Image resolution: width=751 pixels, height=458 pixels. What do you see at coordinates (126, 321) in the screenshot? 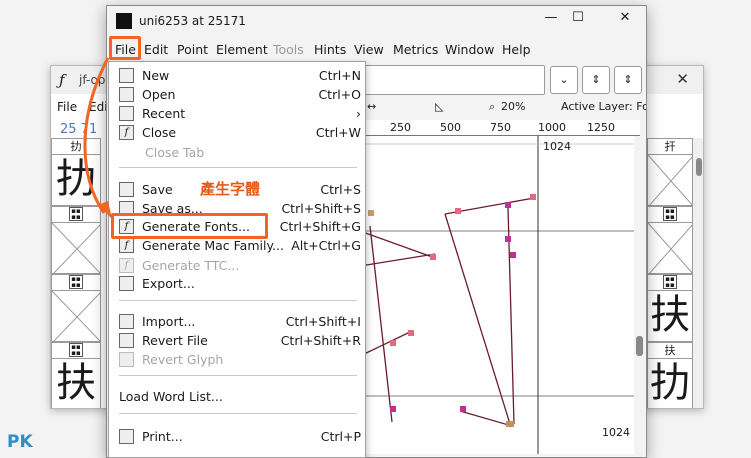
I see `import-icon` at bounding box center [126, 321].